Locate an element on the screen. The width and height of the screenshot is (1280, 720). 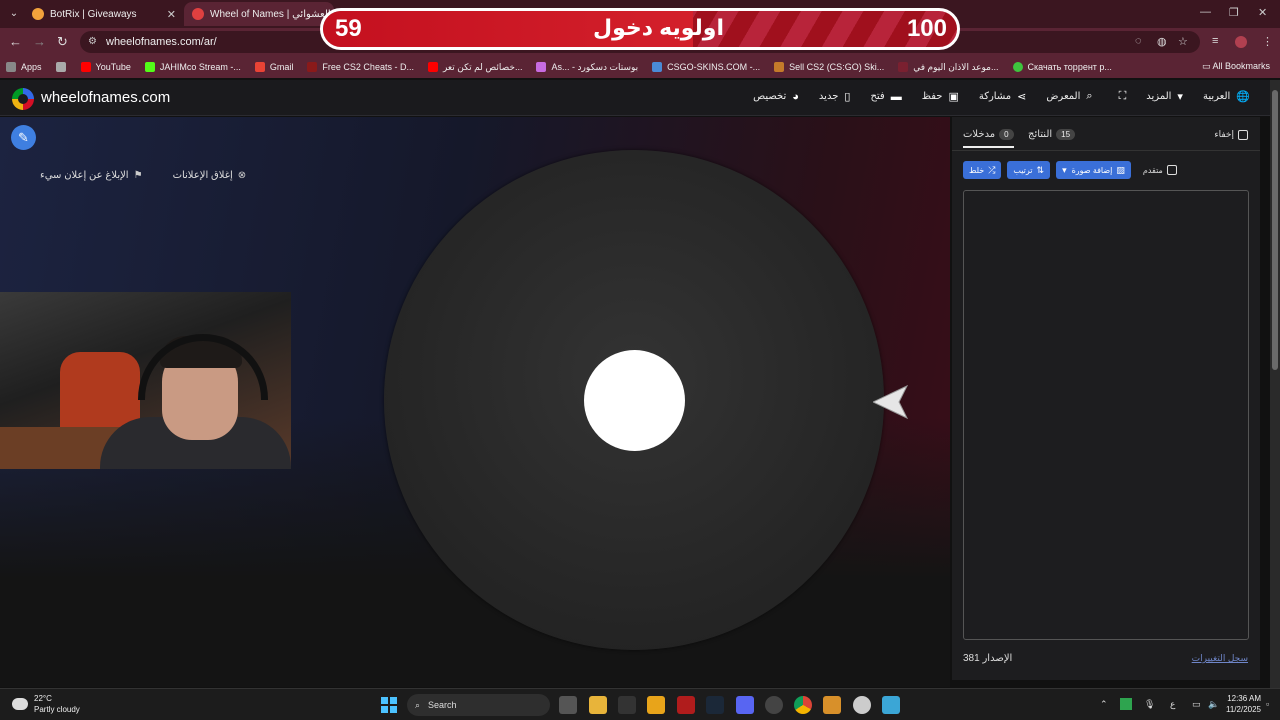
changelog-link: سجل التغييرات is located at coordinates (1220, 658).